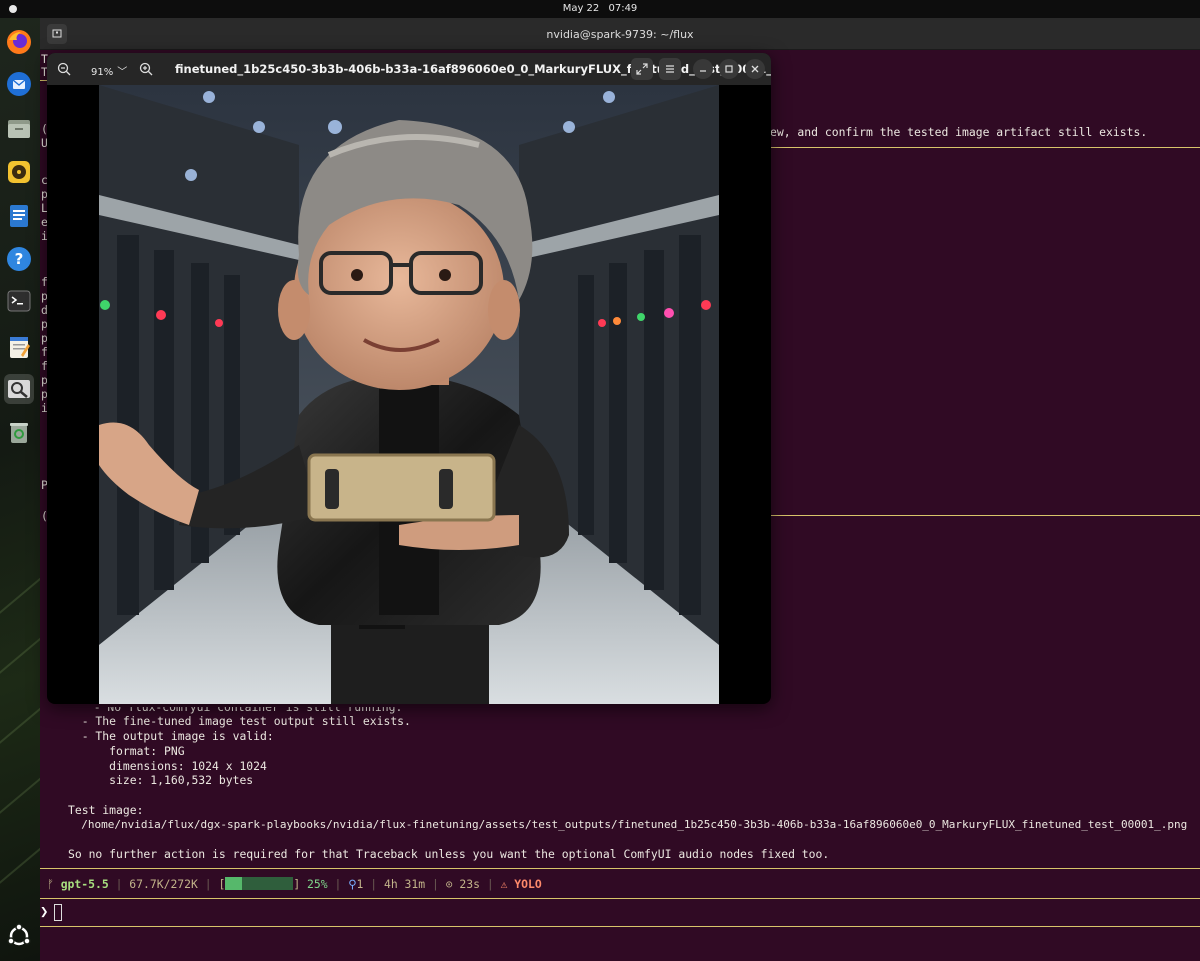  Describe the element at coordinates (167, 766) in the screenshot. I see `terminal-line: dimensions: 1024 x 1024` at that location.